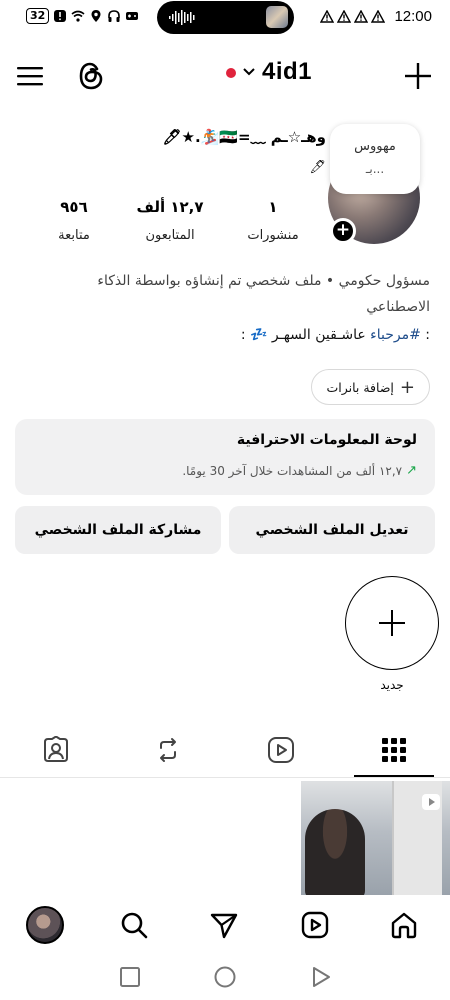 Image resolution: width=450 pixels, height=1000 pixels. I want to click on profile-tabs, so click(225, 750).